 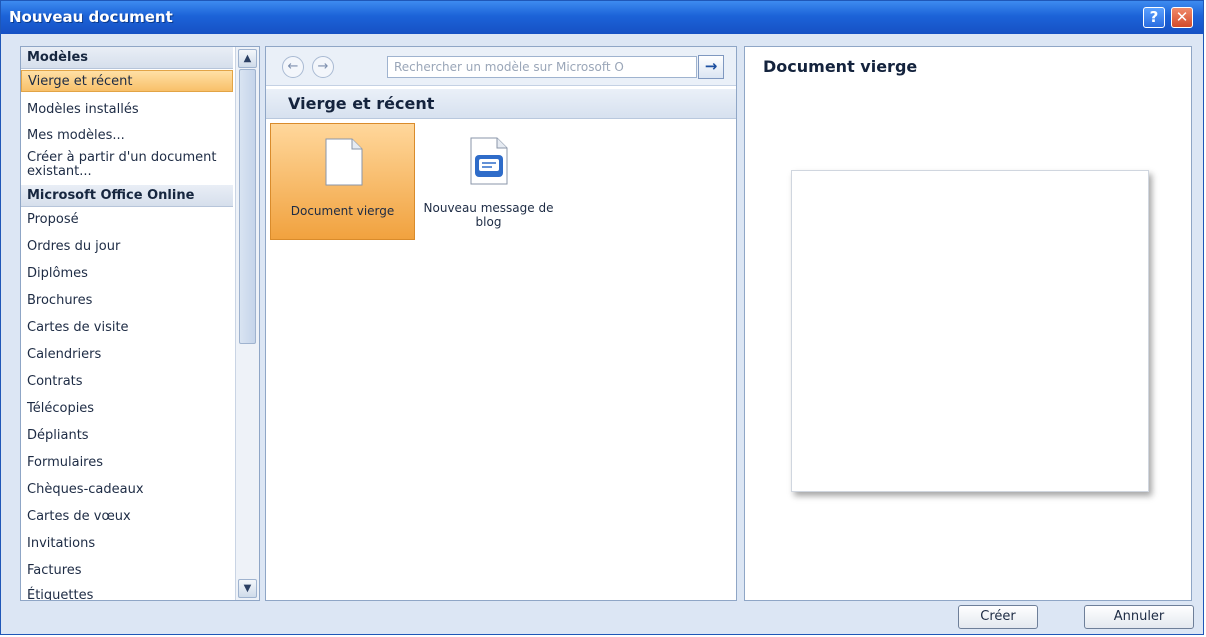 What do you see at coordinates (247, 58) in the screenshot?
I see `scroll-up-icon: ▲` at bounding box center [247, 58].